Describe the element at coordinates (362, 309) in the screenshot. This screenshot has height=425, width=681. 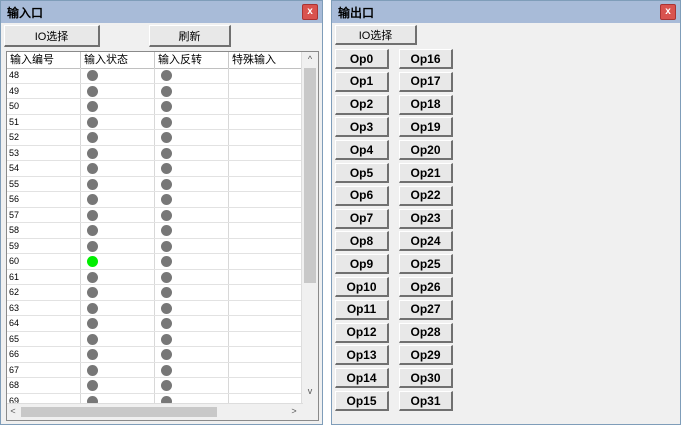
I see `output-button-op11: Op11` at that location.